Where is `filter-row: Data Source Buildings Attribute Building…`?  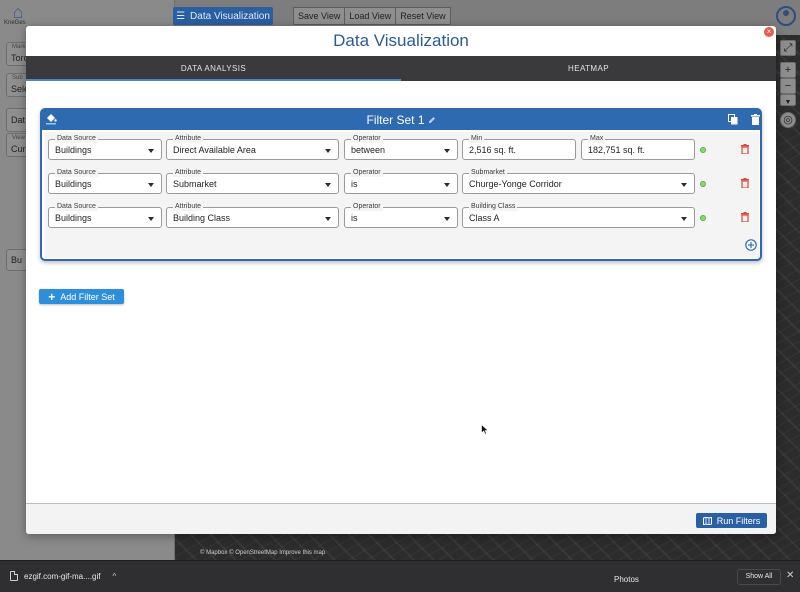 filter-row: Data Source Buildings Attribute Building… is located at coordinates (402, 216).